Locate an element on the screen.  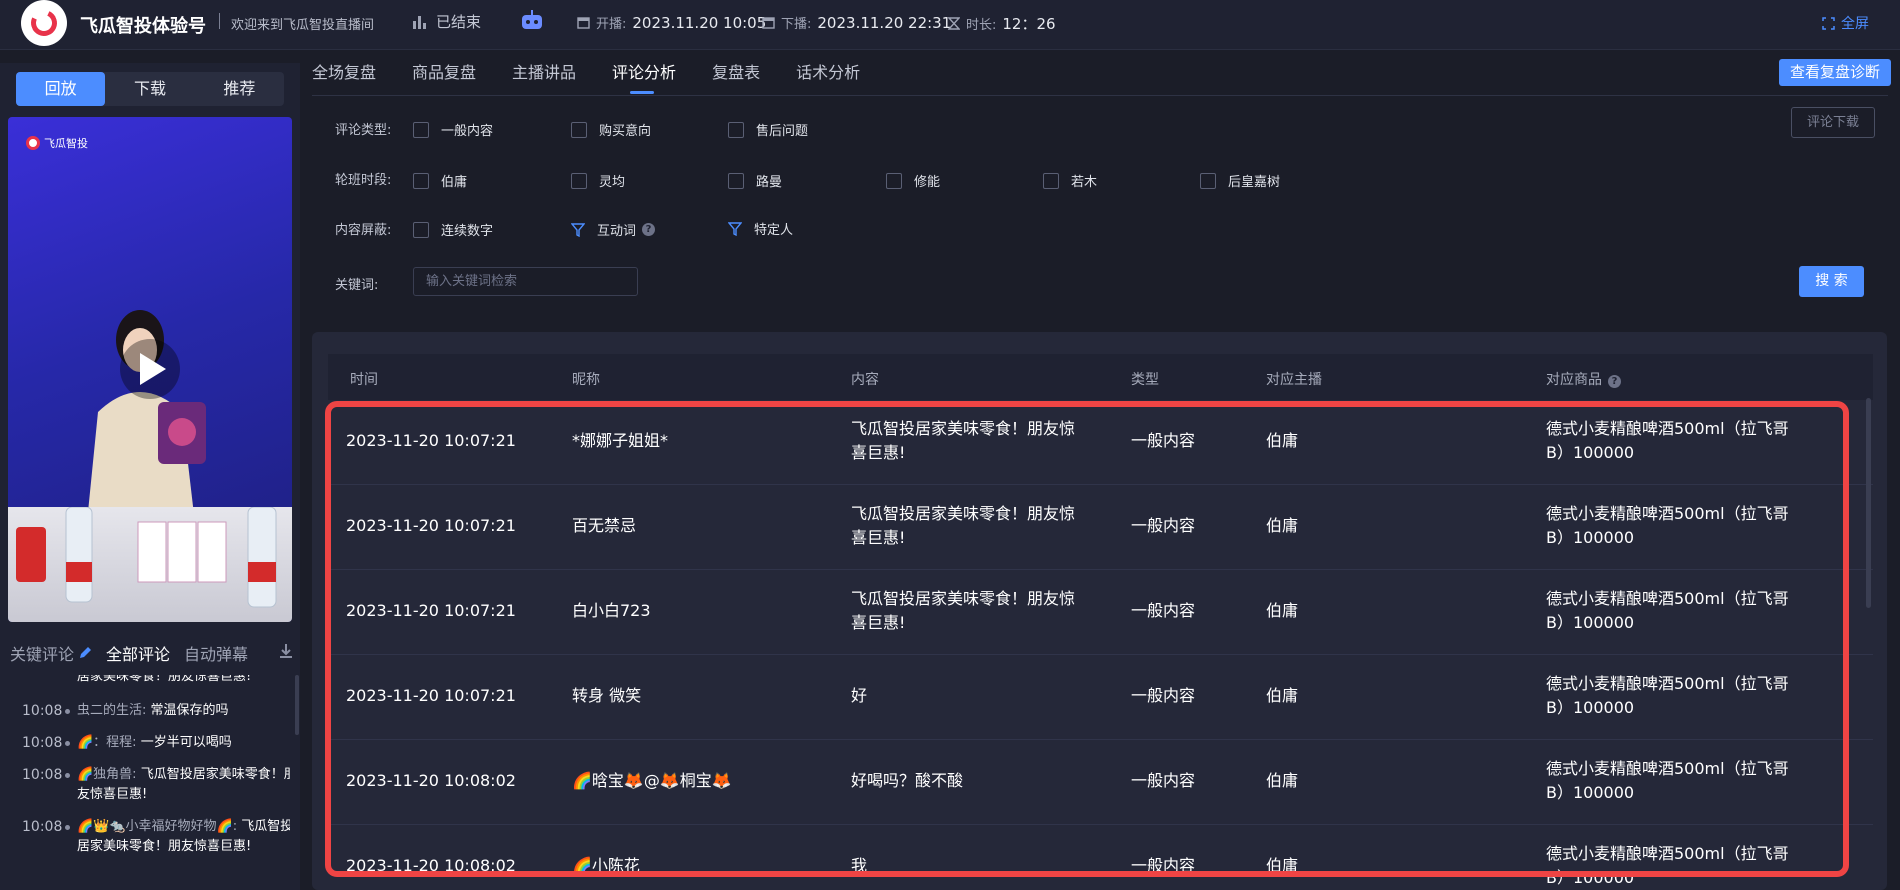
filter-interaction-words: 互动词 ? is located at coordinates (613, 229).